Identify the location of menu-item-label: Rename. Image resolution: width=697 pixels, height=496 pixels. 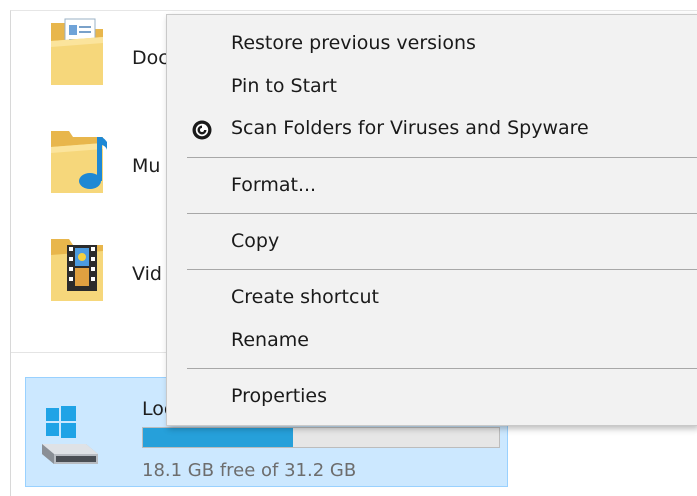
(270, 340).